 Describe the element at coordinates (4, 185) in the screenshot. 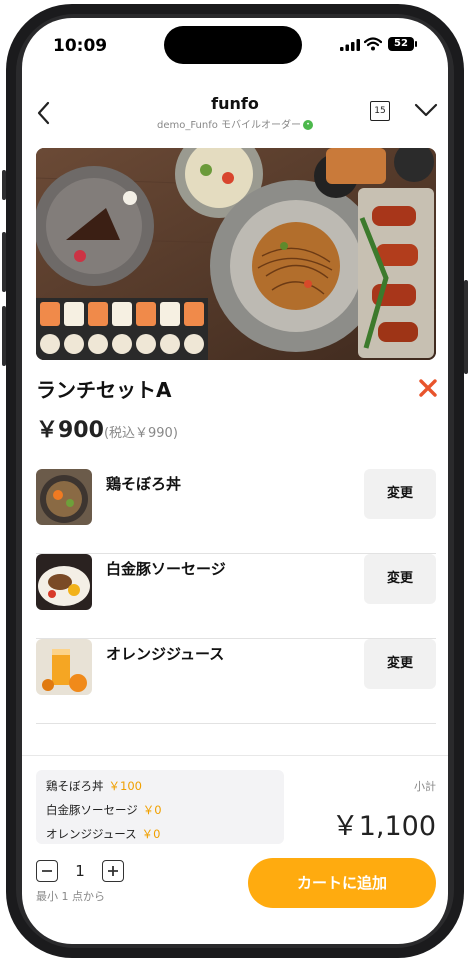

I see `side-button-action` at that location.